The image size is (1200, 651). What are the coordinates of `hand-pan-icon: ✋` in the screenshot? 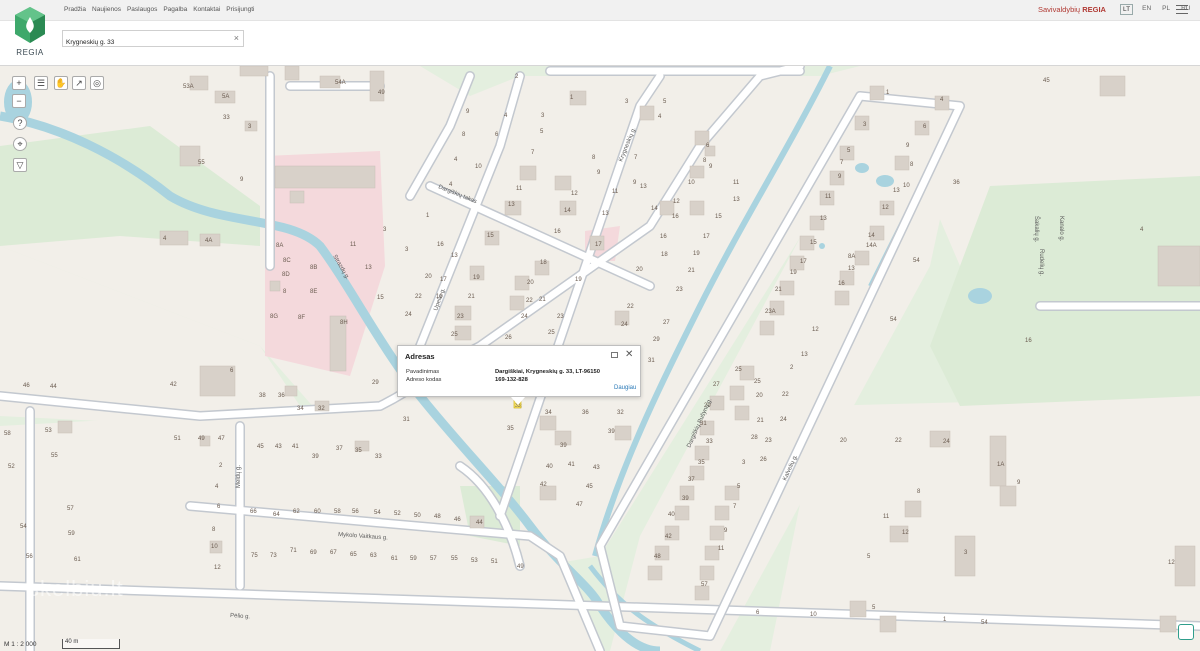 It's located at (61, 83).